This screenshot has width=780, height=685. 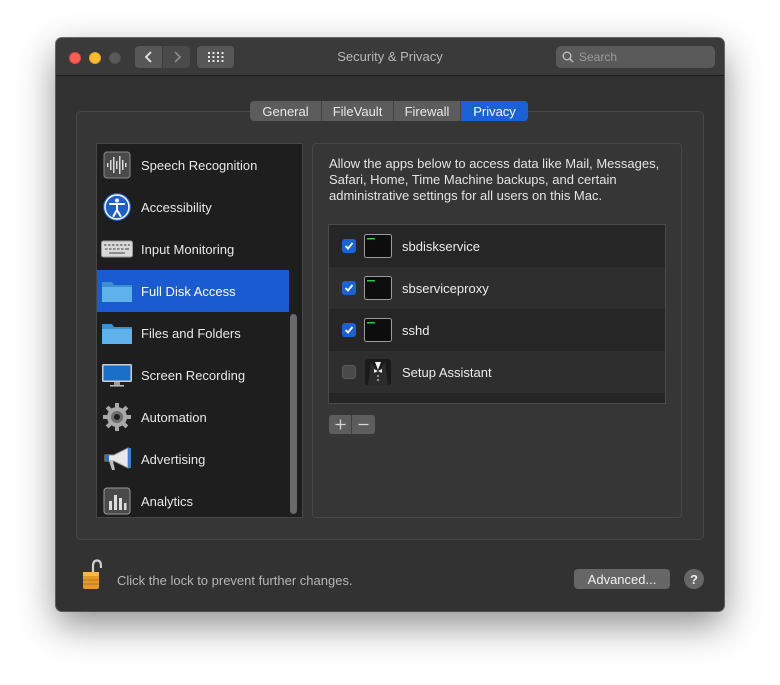 I want to click on unlocked-padlock-icon, so click(x=93, y=574).